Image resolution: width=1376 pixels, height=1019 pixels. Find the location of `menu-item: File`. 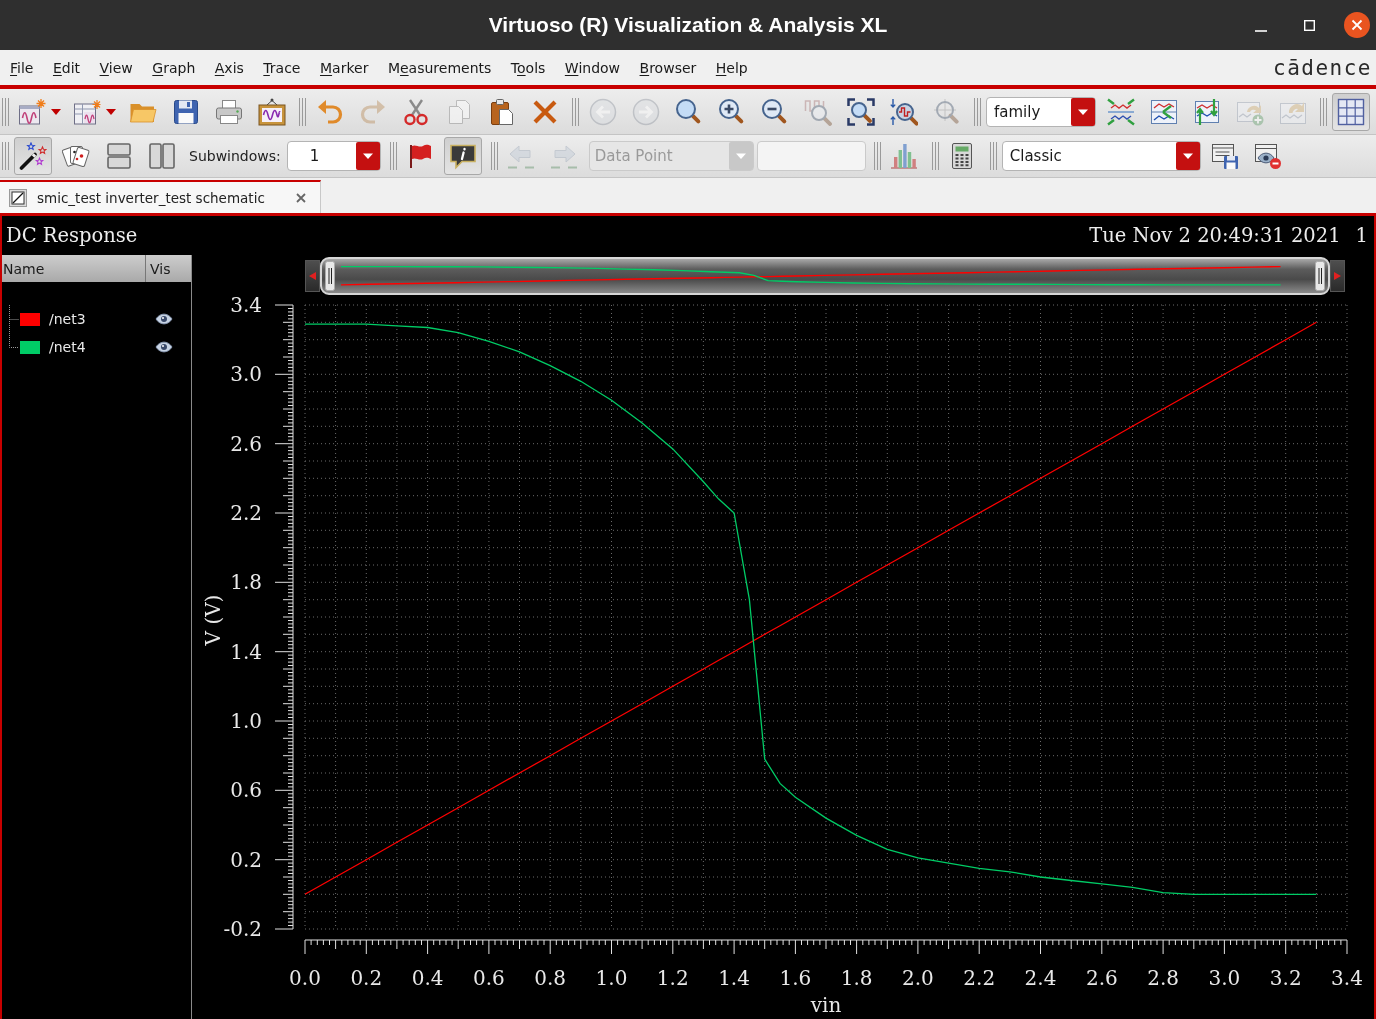

menu-item: File is located at coordinates (22, 67).